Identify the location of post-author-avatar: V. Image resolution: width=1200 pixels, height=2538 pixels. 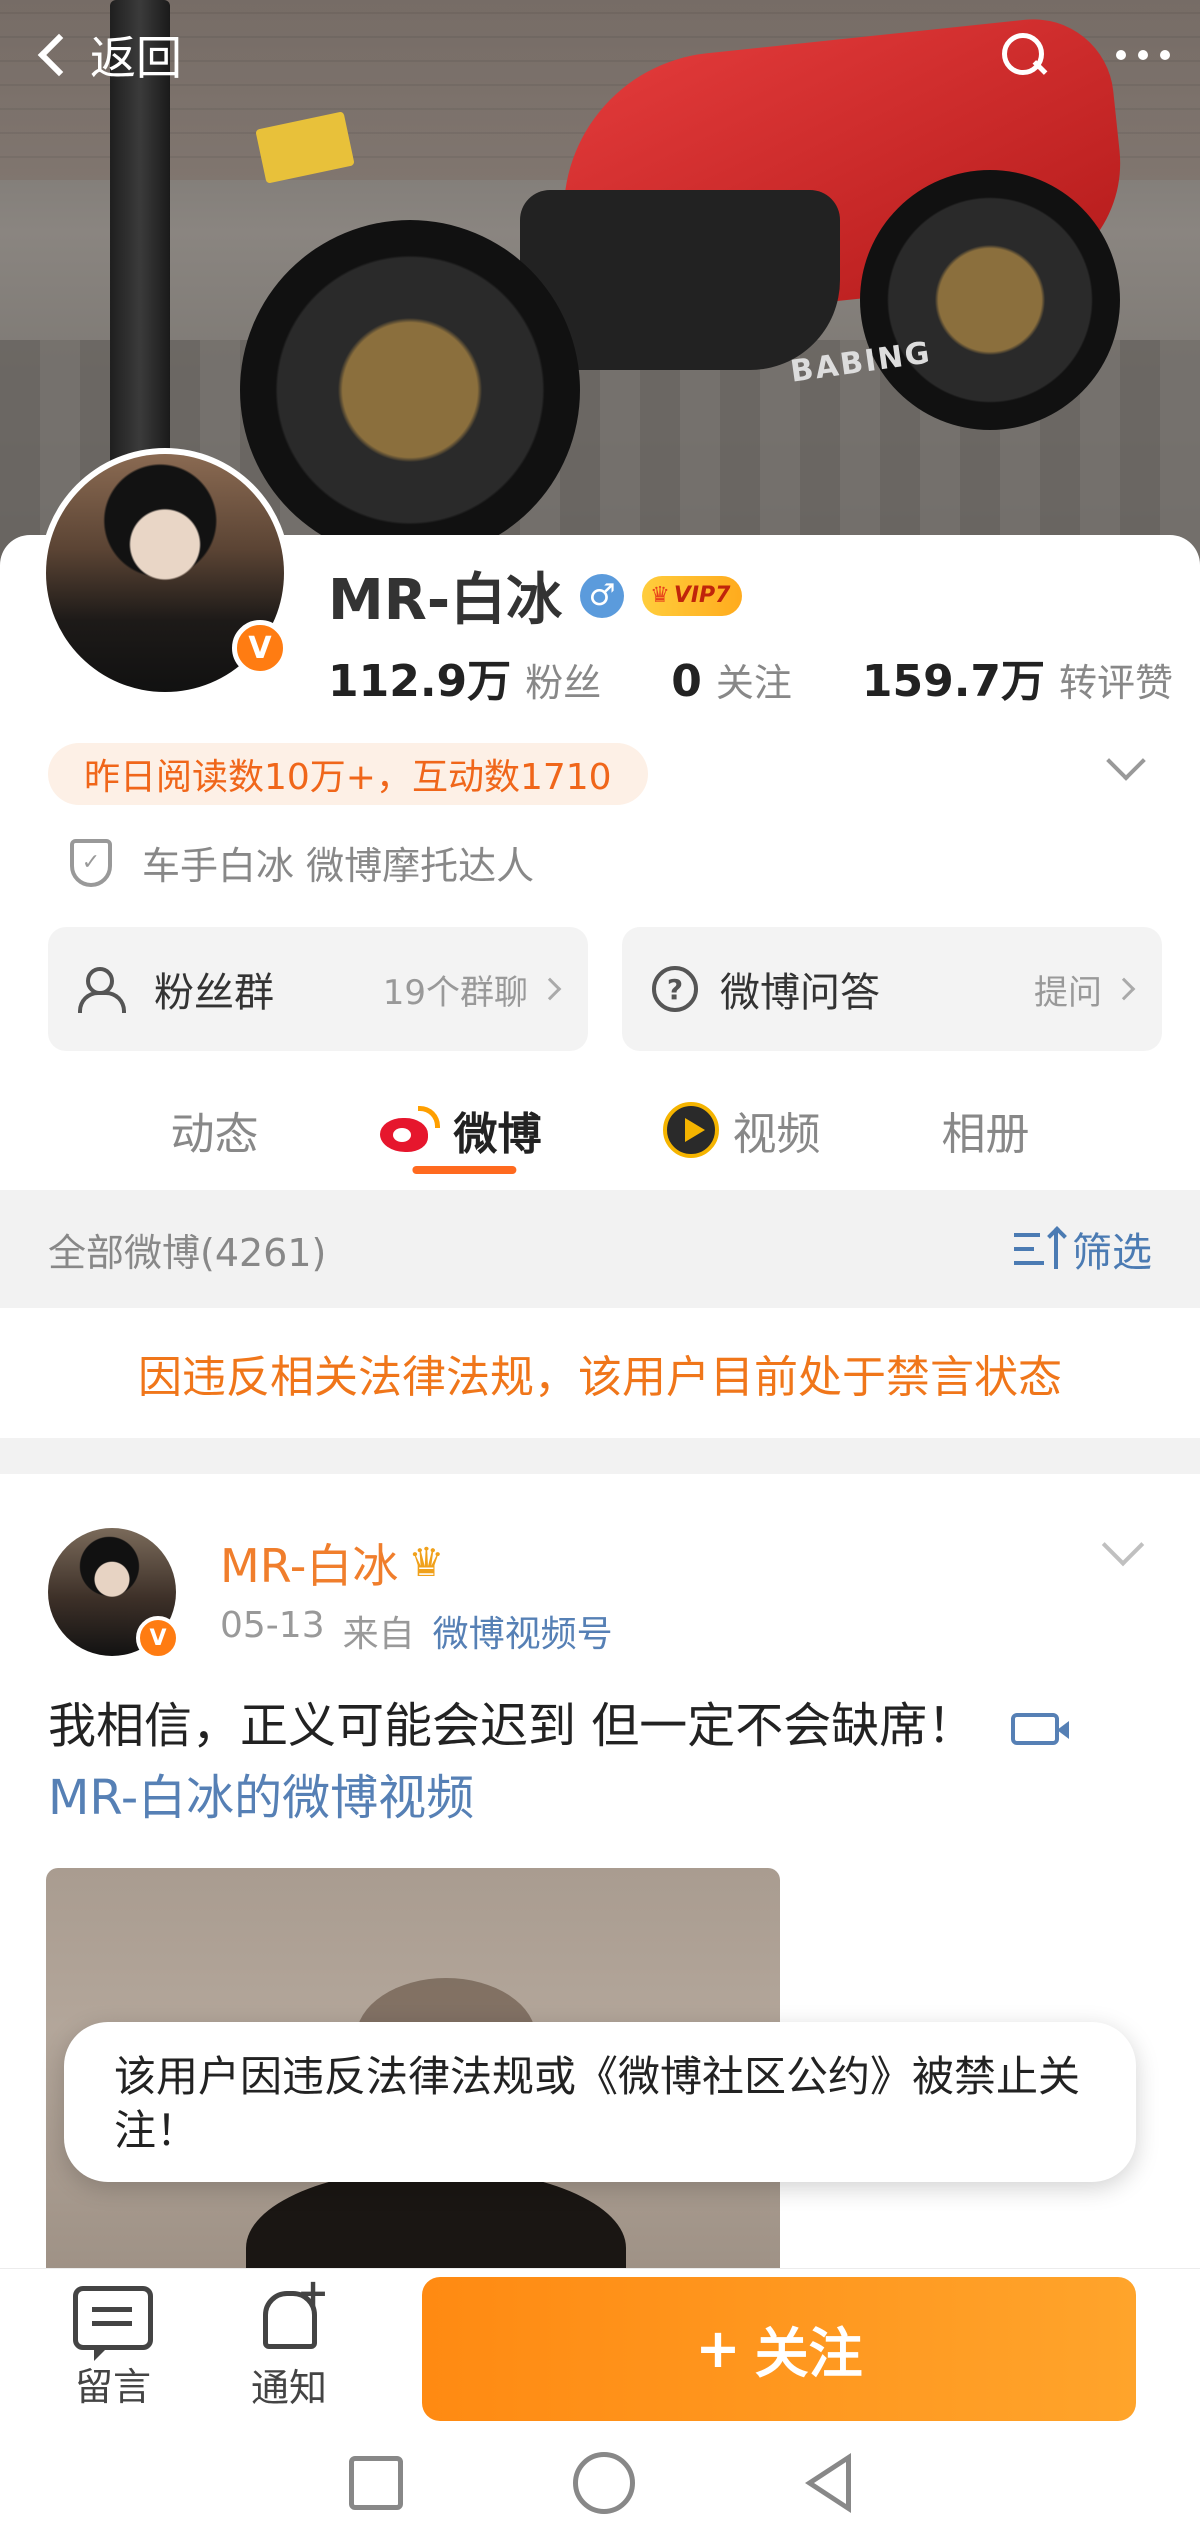
(114, 1594).